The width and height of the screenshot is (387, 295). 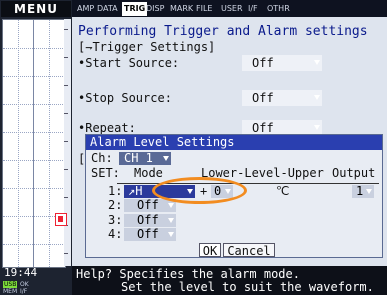 I want to click on tab-mark: MARK, so click(x=181, y=9).